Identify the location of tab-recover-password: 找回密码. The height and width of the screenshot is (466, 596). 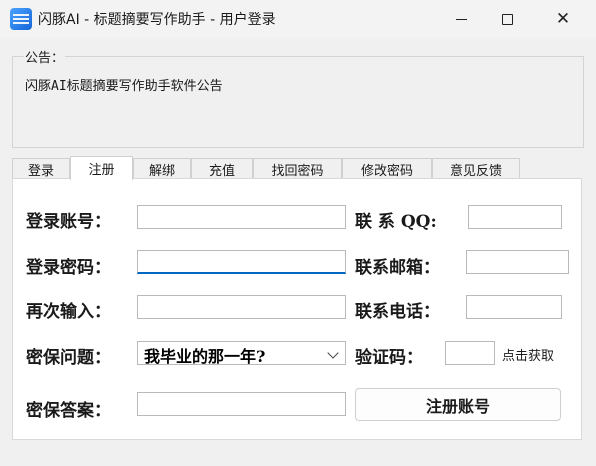
(297, 168).